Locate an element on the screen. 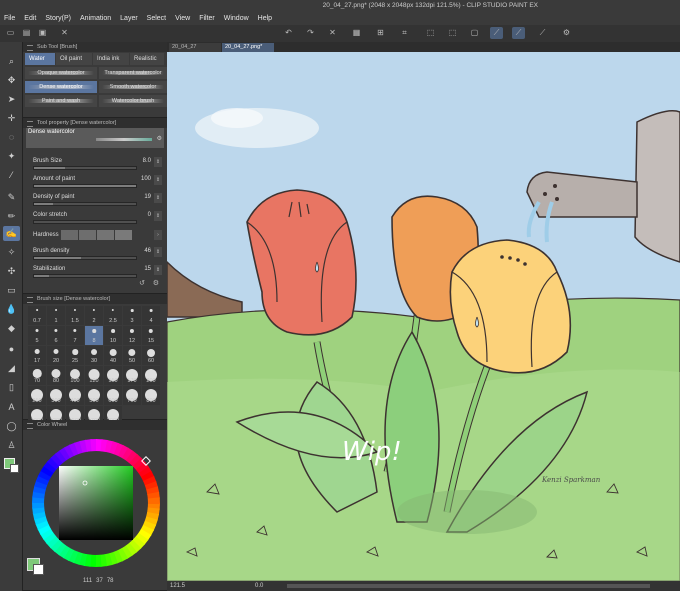 The height and width of the screenshot is (591, 680). brush-density-spinner: ⇕ is located at coordinates (158, 252).